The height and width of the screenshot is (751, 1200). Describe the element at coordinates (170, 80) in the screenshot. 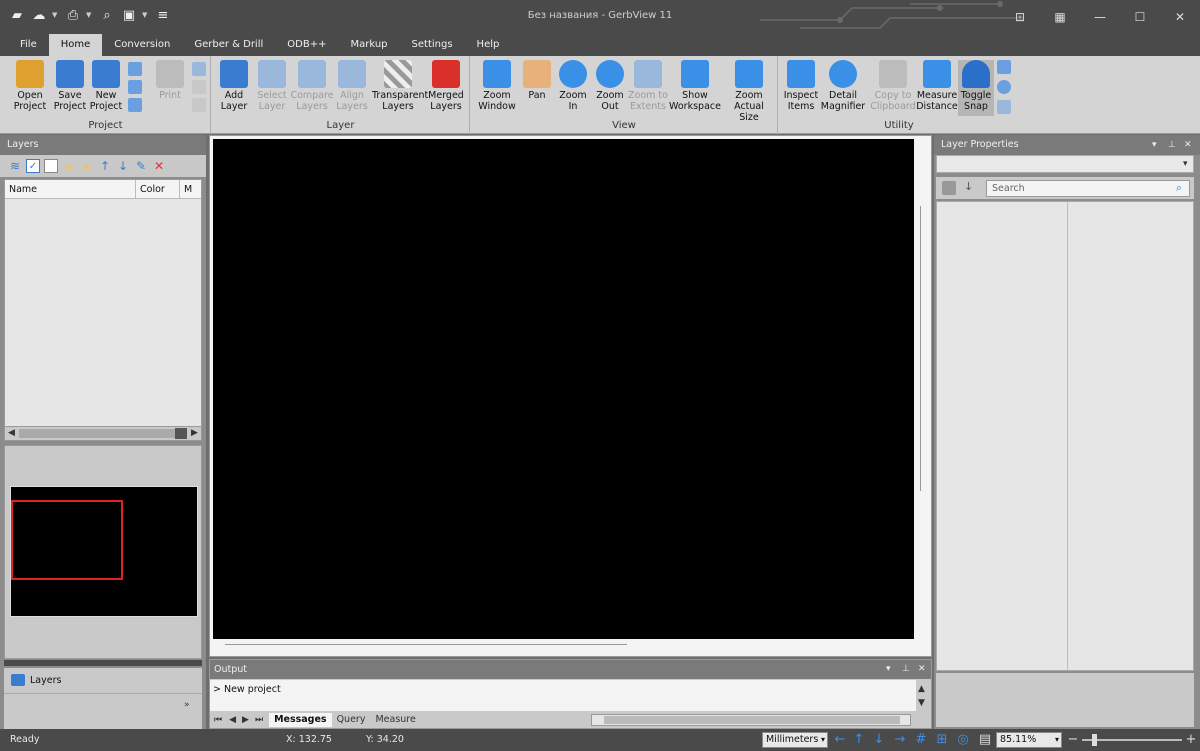

I see `print-button: Print` at that location.